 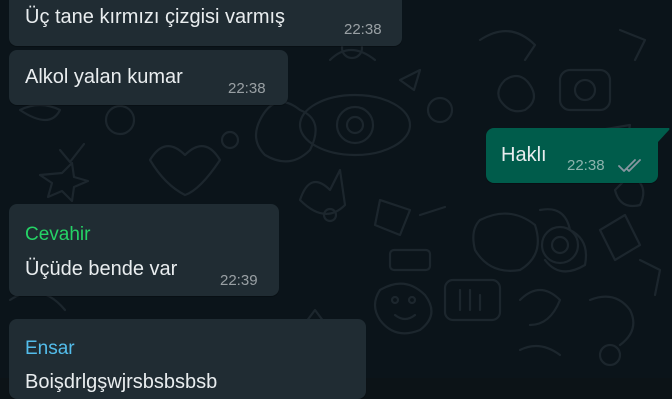 What do you see at coordinates (155, 17) in the screenshot?
I see `message-text: Üç tane kırmızı çizgisi varmış` at bounding box center [155, 17].